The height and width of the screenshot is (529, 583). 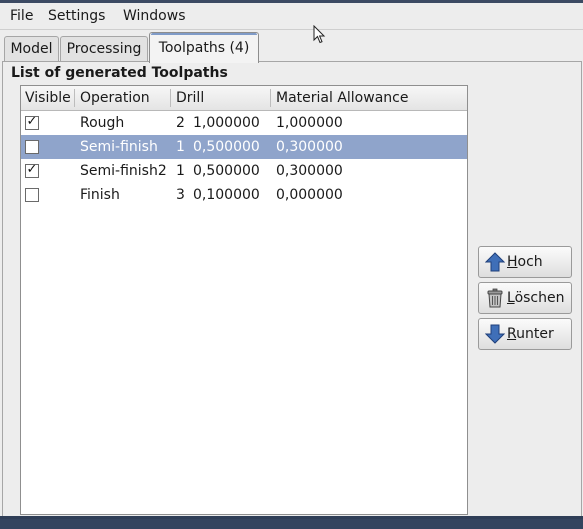 What do you see at coordinates (309, 123) in the screenshot?
I see `allowance-cell: 1,000000` at bounding box center [309, 123].